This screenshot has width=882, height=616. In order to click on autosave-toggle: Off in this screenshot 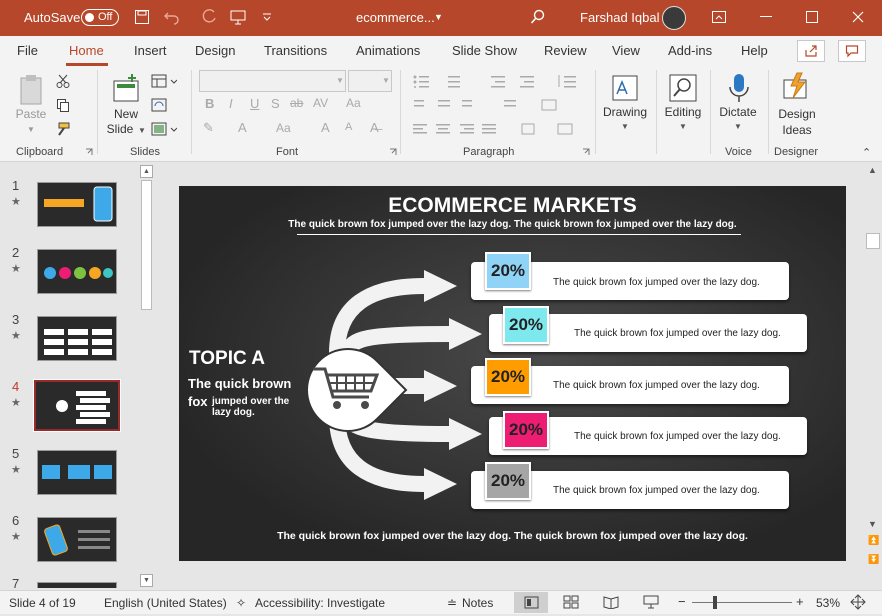, I will do `click(100, 17)`.